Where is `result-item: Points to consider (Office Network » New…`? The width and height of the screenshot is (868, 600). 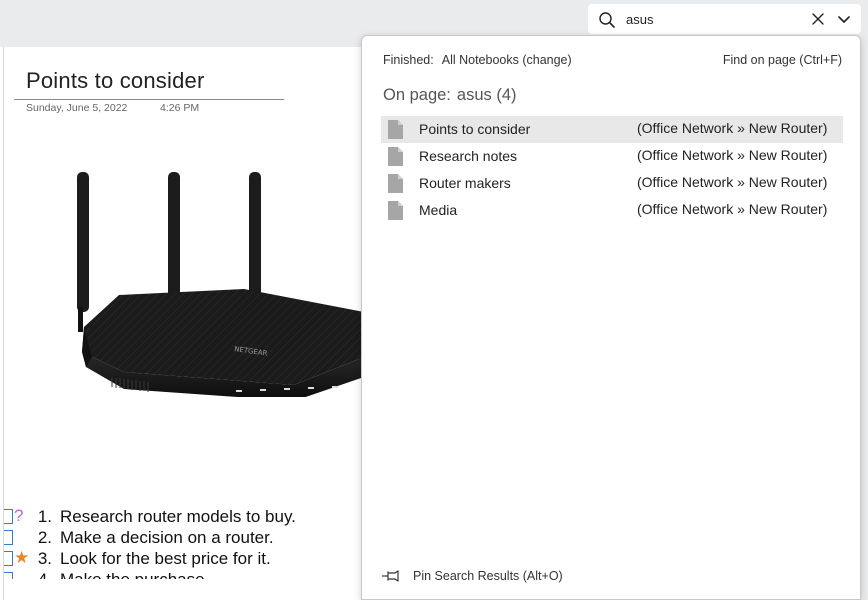 result-item: Points to consider (Office Network » New… is located at coordinates (612, 129).